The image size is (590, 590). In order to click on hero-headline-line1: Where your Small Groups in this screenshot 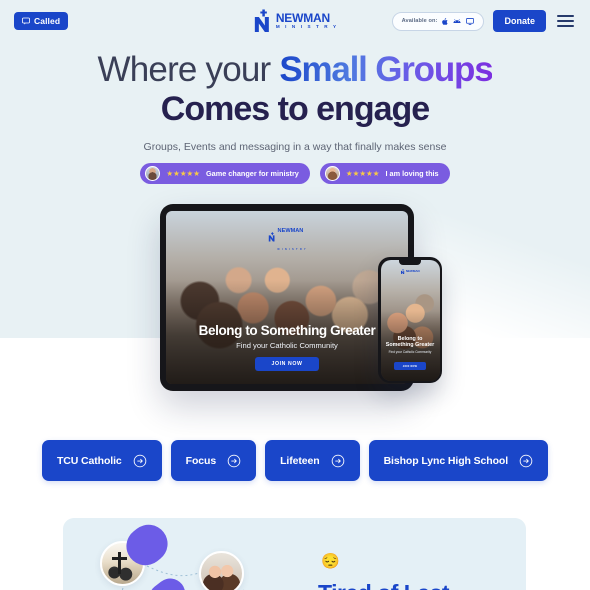, I will do `click(295, 69)`.